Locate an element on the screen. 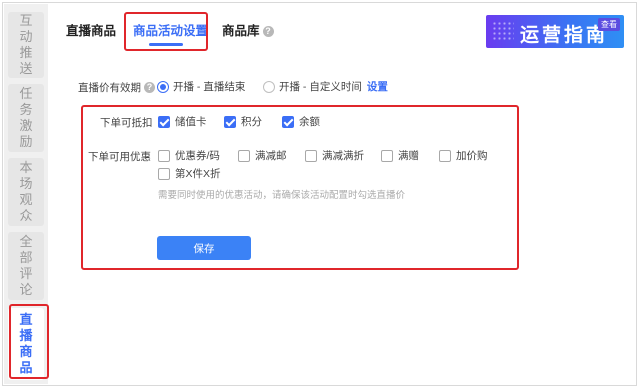 Image resolution: width=640 pixels, height=389 pixels. side-item-label: 任务激励 is located at coordinates (26, 117).